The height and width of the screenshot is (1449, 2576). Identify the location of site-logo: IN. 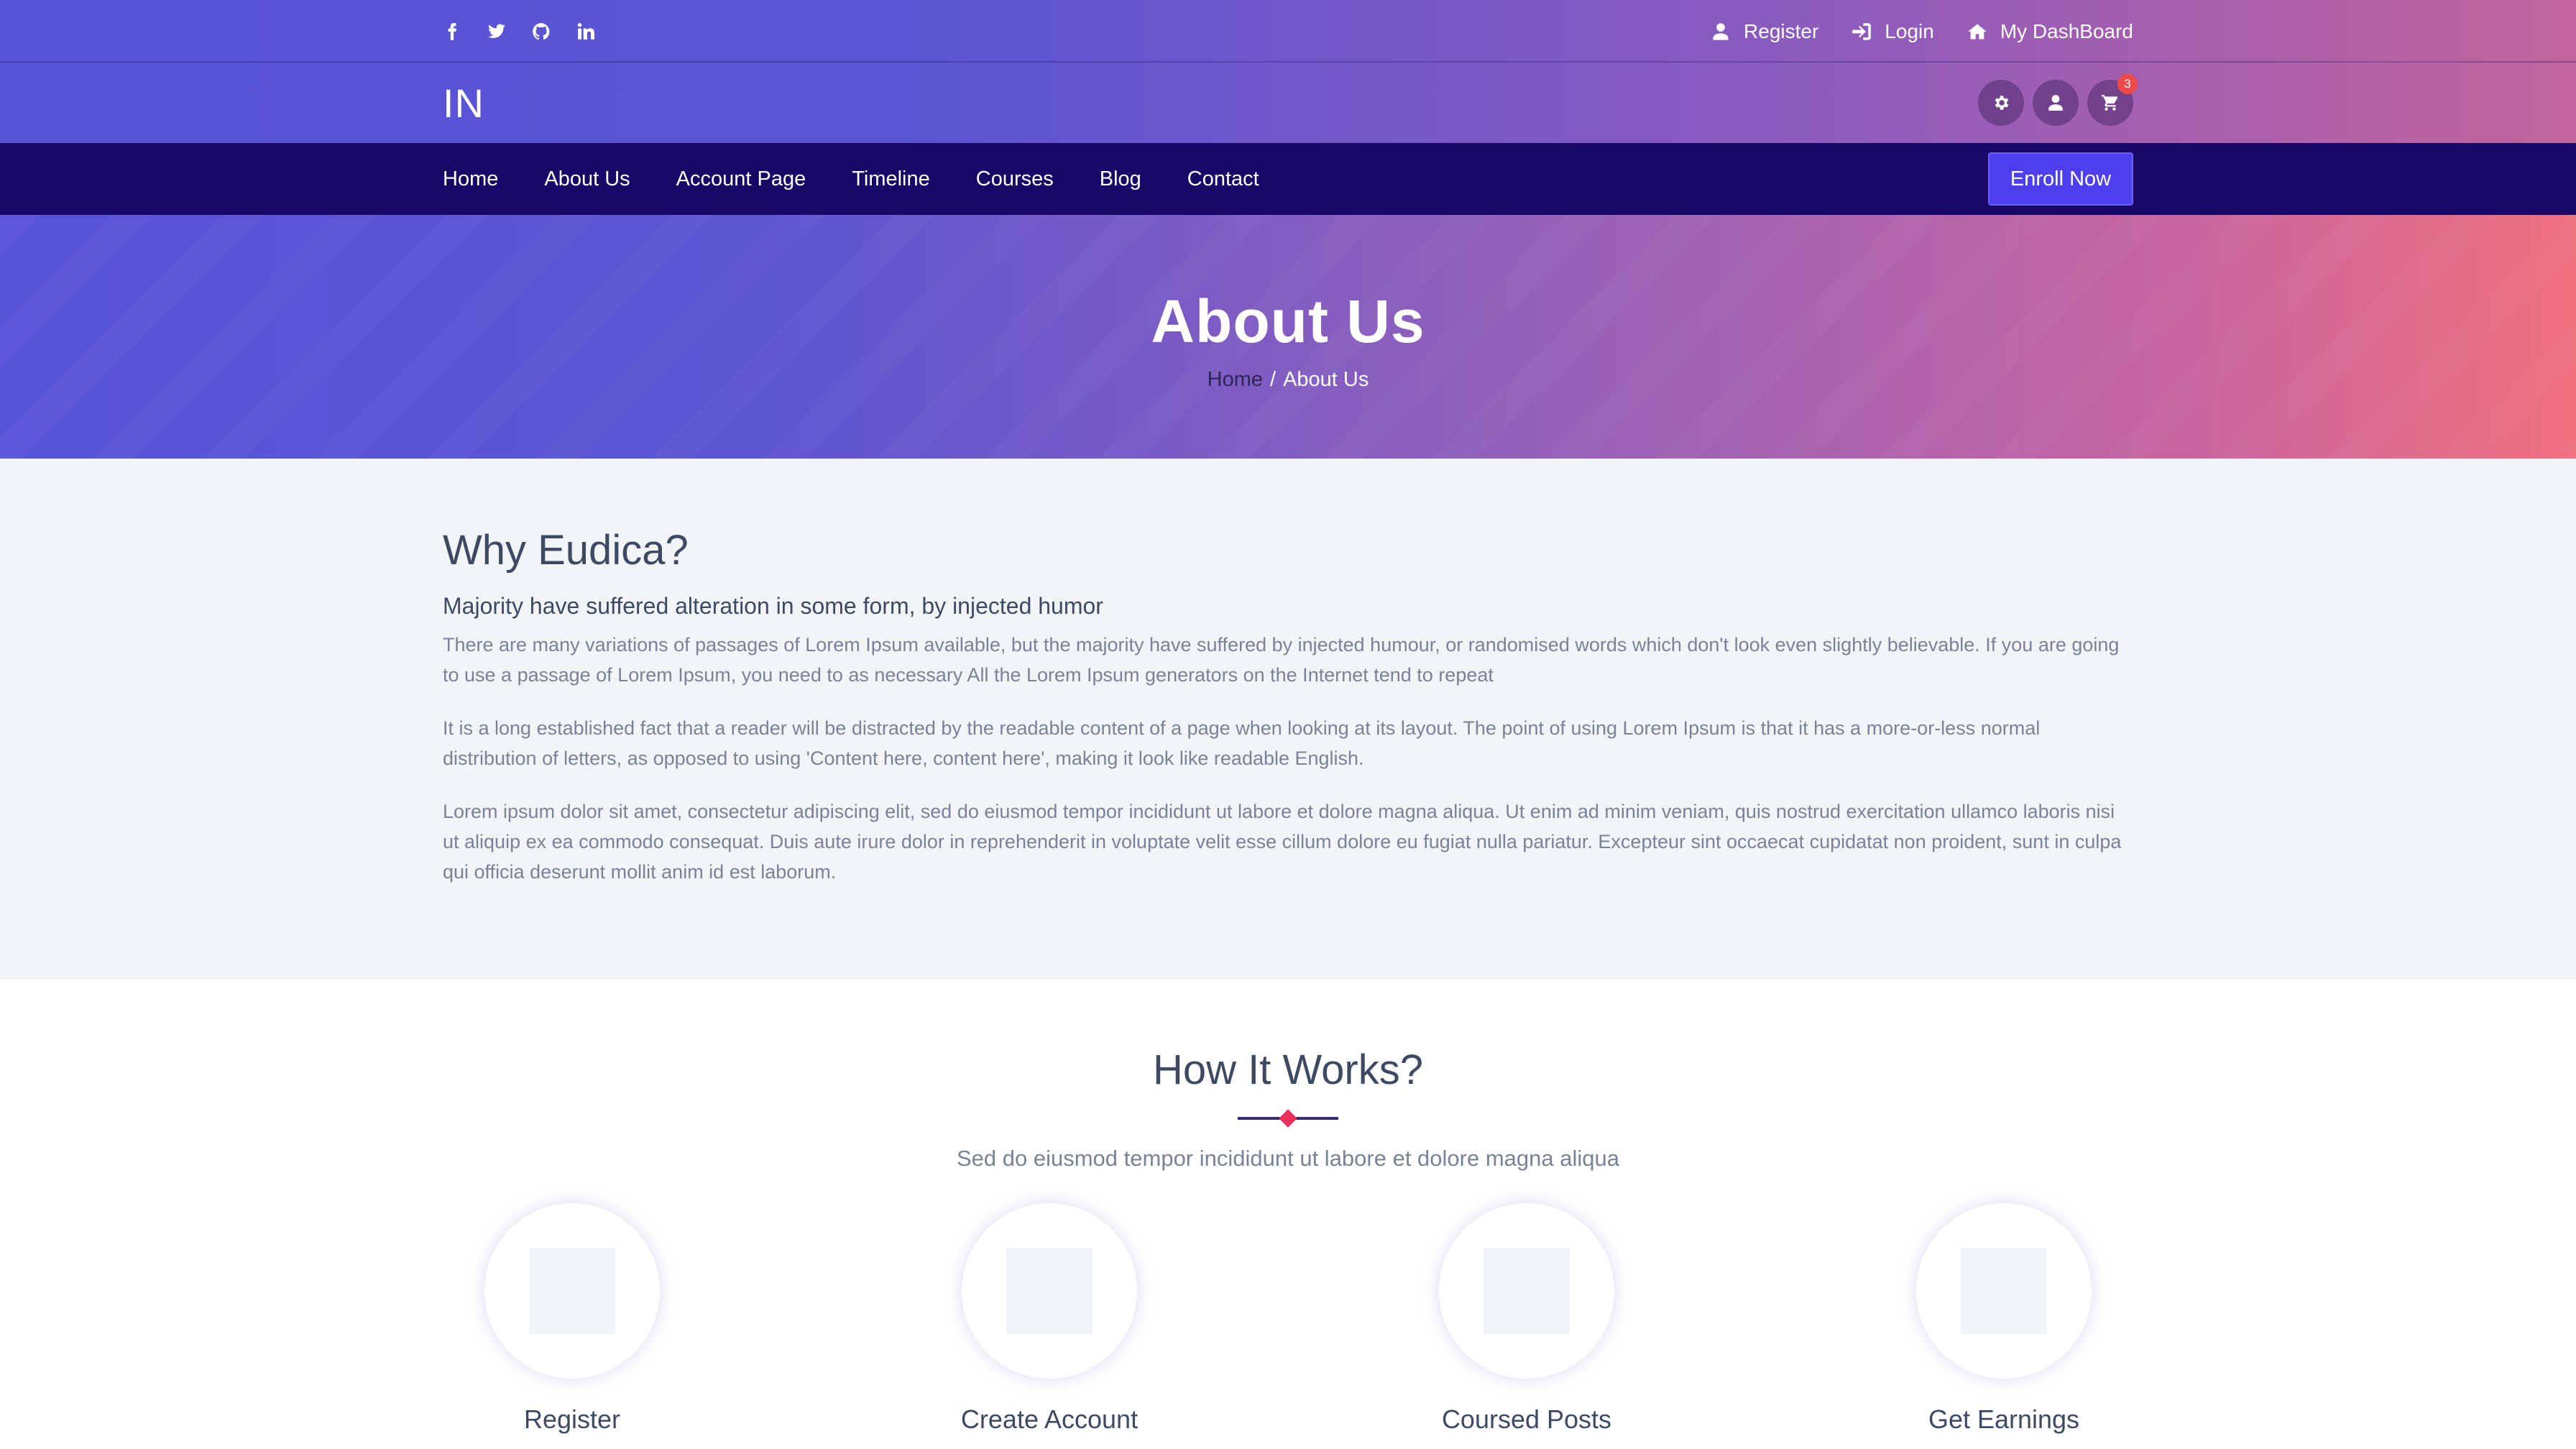
(463, 103).